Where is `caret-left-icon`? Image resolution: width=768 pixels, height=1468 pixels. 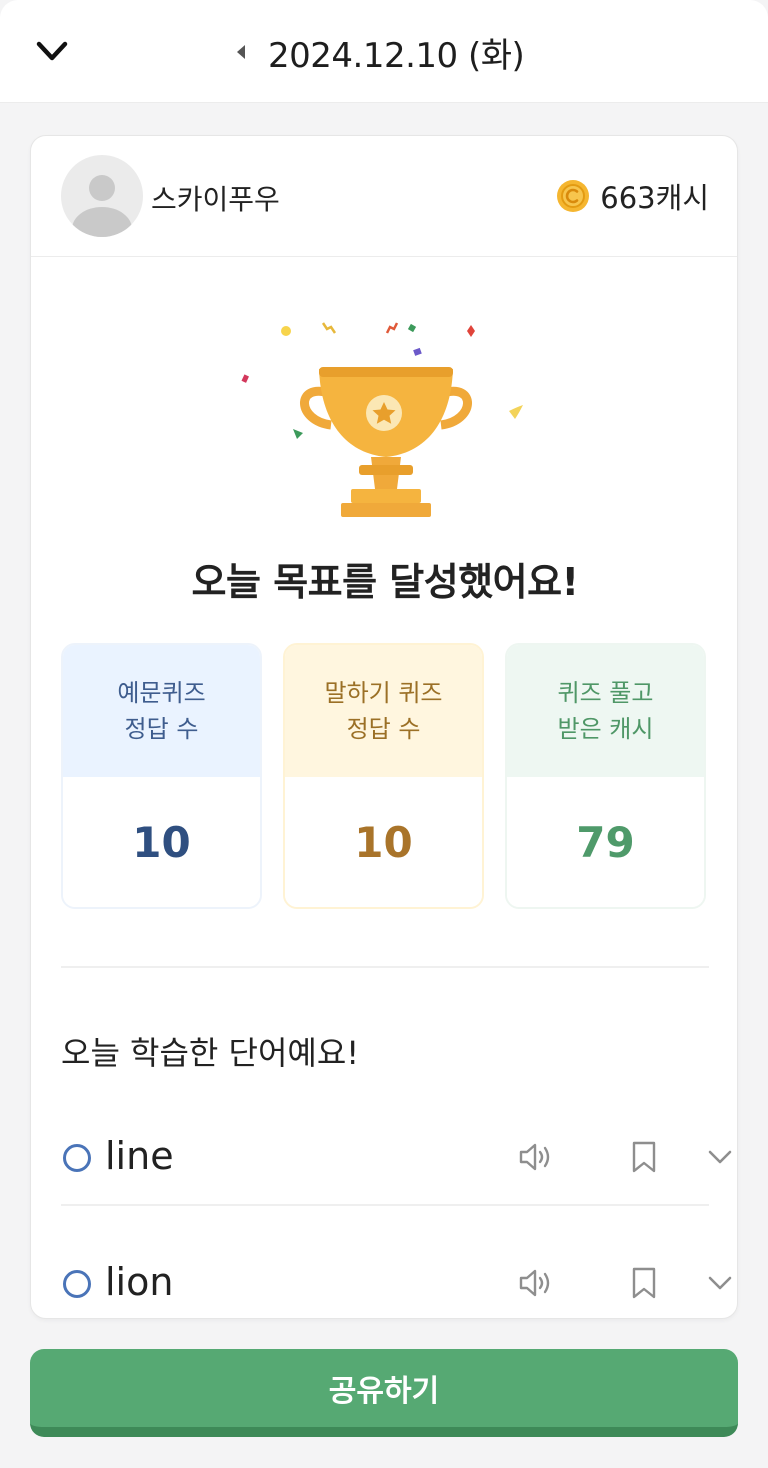
caret-left-icon is located at coordinates (242, 52).